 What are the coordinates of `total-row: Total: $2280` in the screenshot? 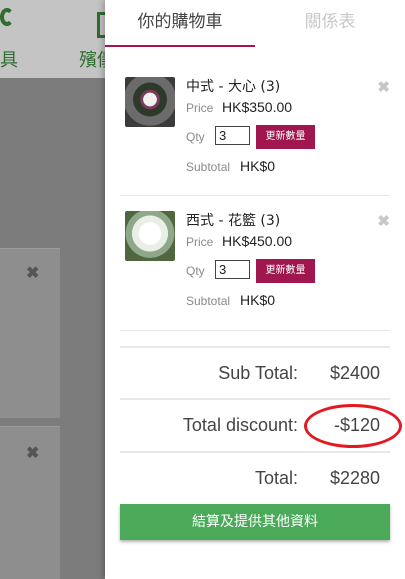 It's located at (255, 476).